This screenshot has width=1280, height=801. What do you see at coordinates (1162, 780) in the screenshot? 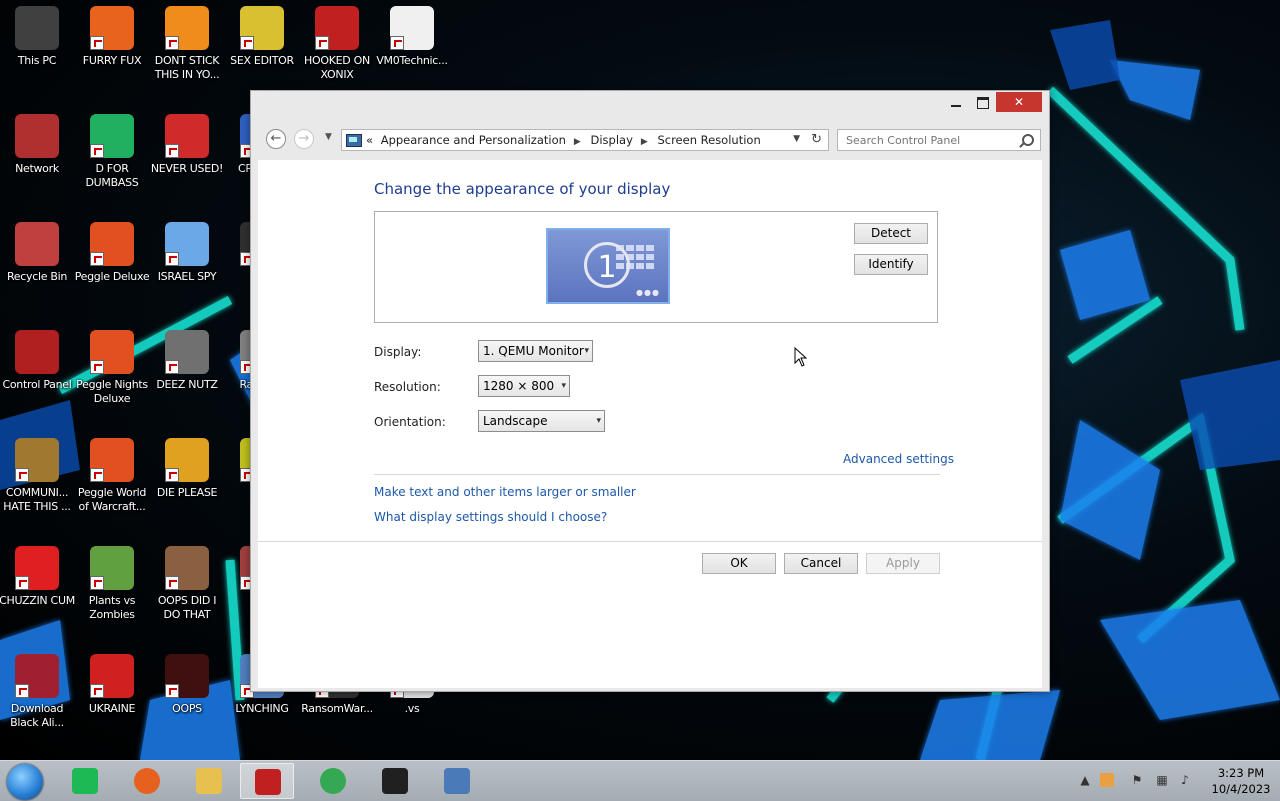
I see `network-icon: ▦` at bounding box center [1162, 780].